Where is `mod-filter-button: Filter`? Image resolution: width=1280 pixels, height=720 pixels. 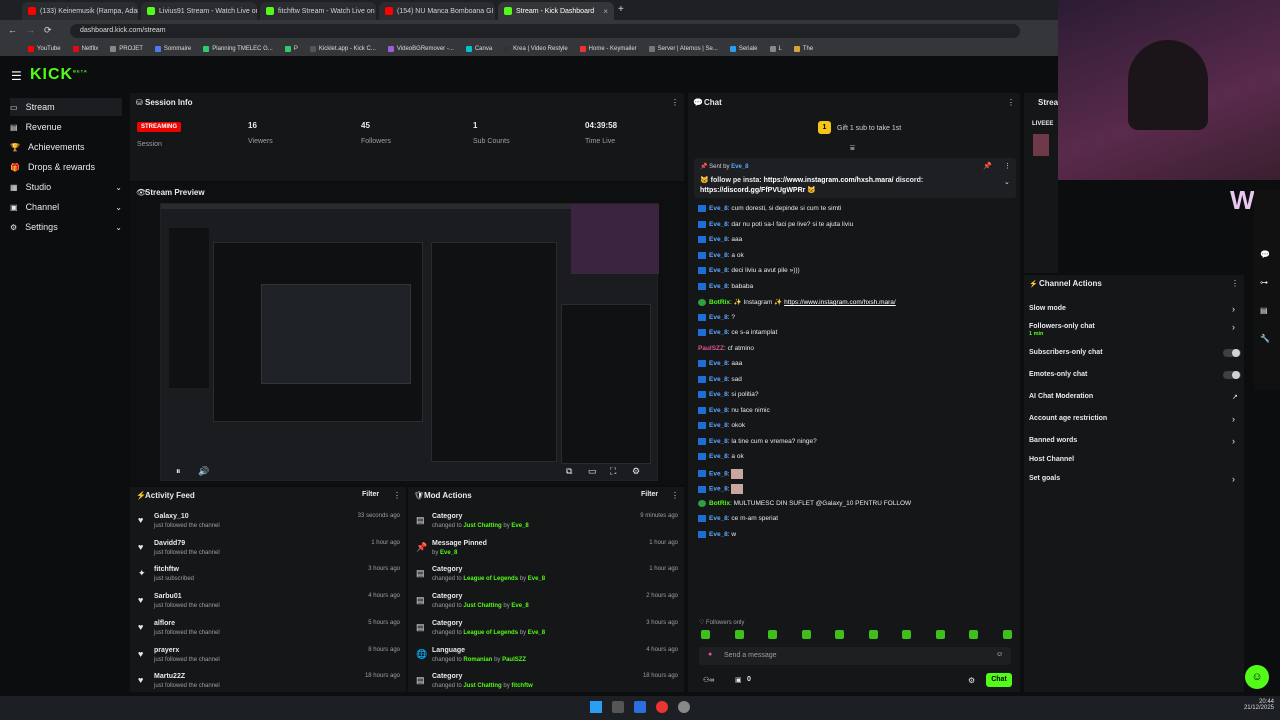 mod-filter-button: Filter is located at coordinates (649, 494).